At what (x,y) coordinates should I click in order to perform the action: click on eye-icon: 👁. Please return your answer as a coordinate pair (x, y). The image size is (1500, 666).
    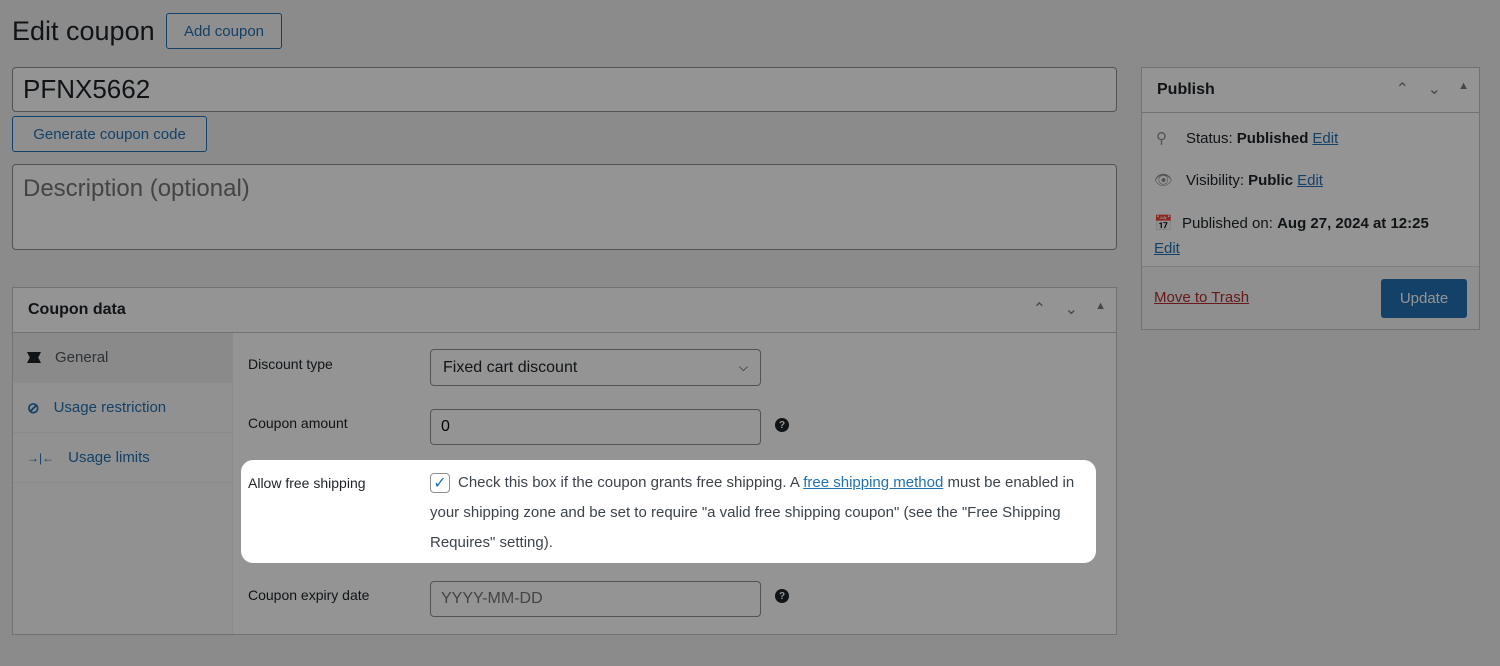
    Looking at the image, I should click on (1164, 180).